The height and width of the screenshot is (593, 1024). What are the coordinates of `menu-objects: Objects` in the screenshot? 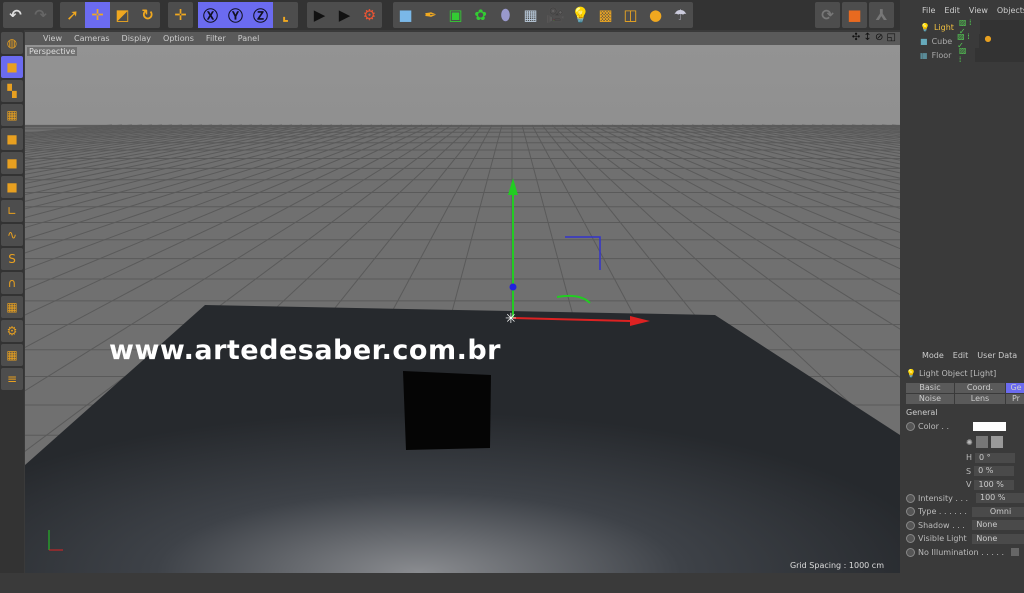 It's located at (1010, 10).